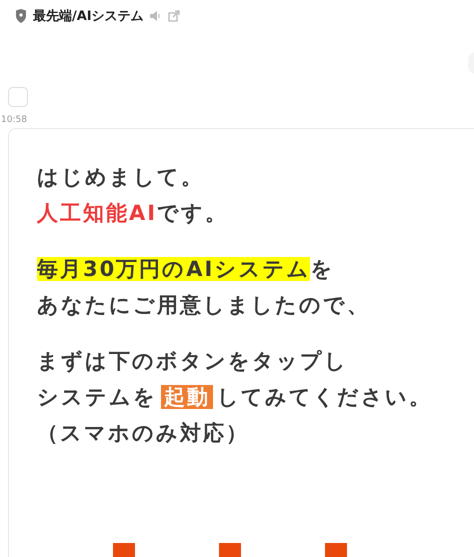 This screenshot has width=474, height=557. I want to click on message-line: あなたにご用意しましたので、, so click(204, 305).